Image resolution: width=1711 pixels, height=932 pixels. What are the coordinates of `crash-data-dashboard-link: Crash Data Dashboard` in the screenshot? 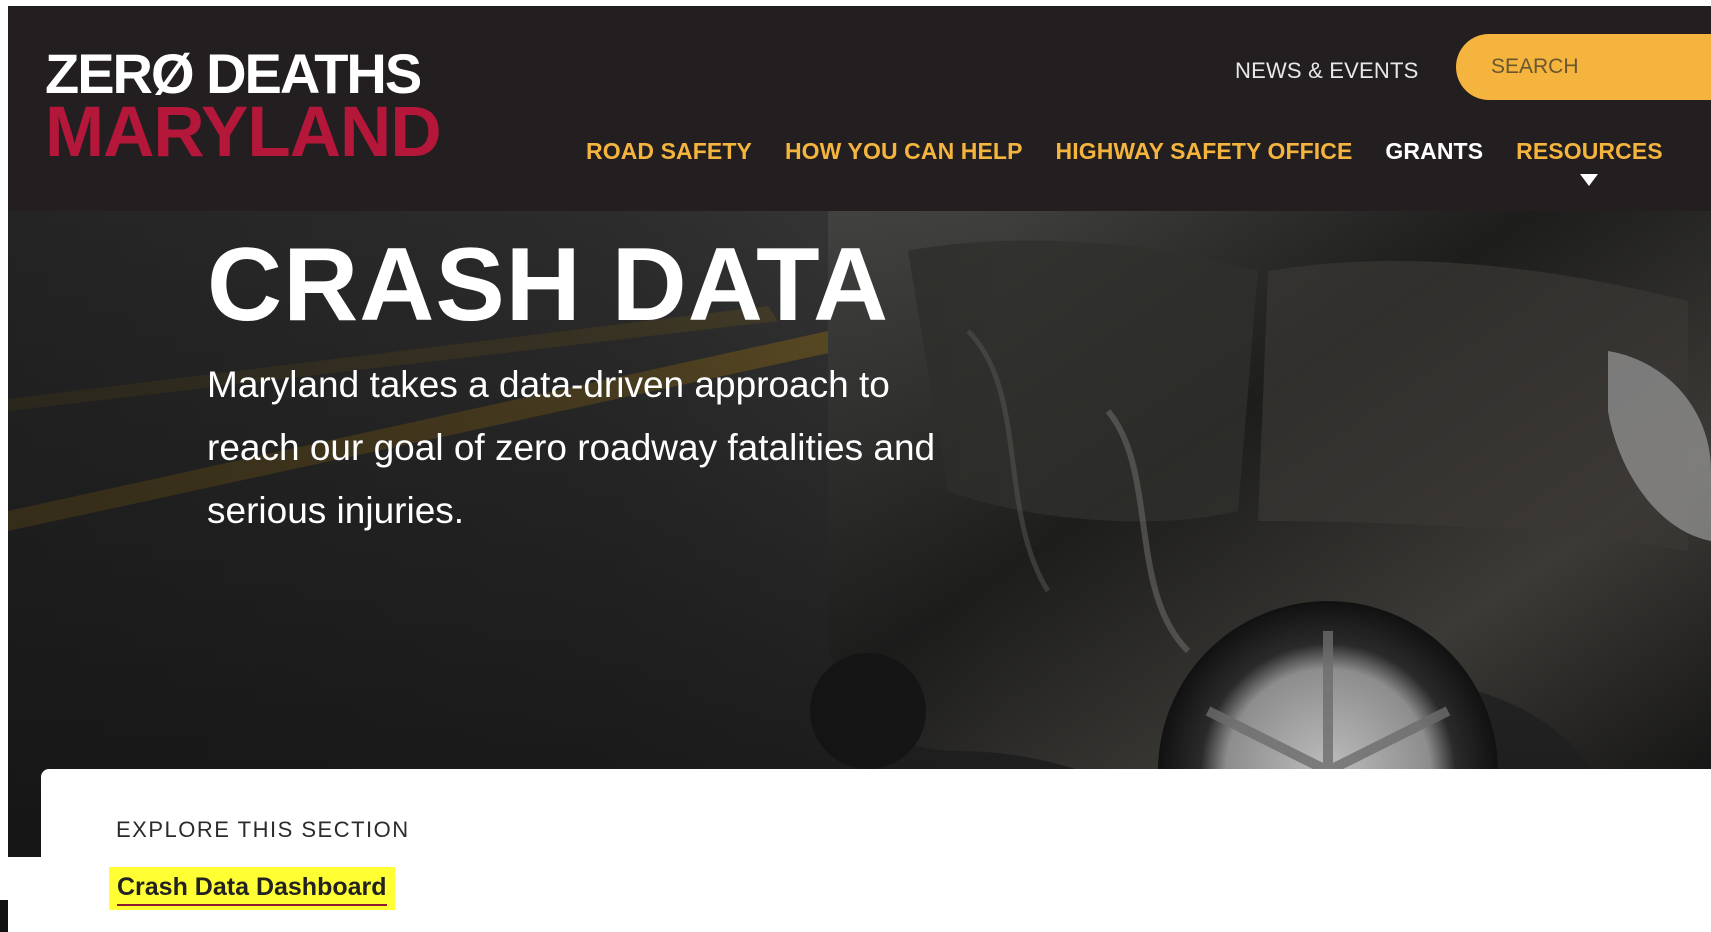 It's located at (252, 888).